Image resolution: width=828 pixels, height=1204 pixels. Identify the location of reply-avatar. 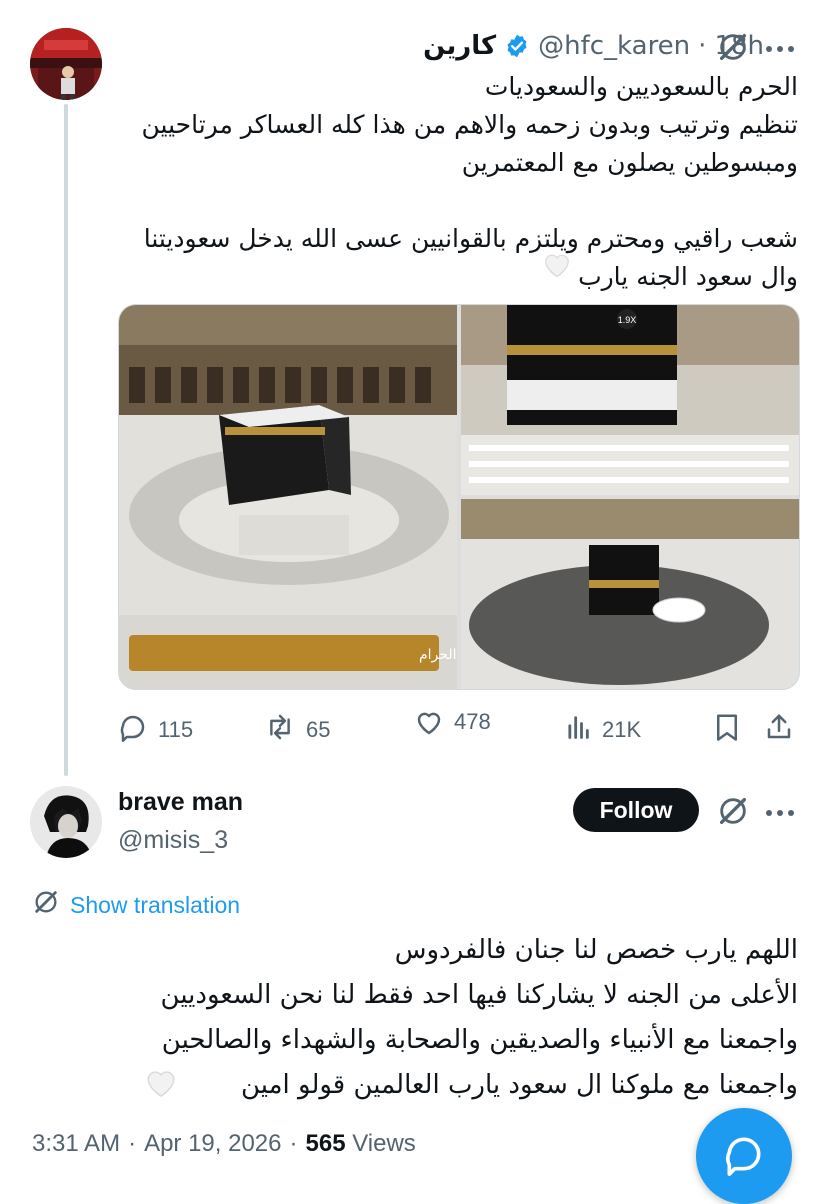
(66, 822).